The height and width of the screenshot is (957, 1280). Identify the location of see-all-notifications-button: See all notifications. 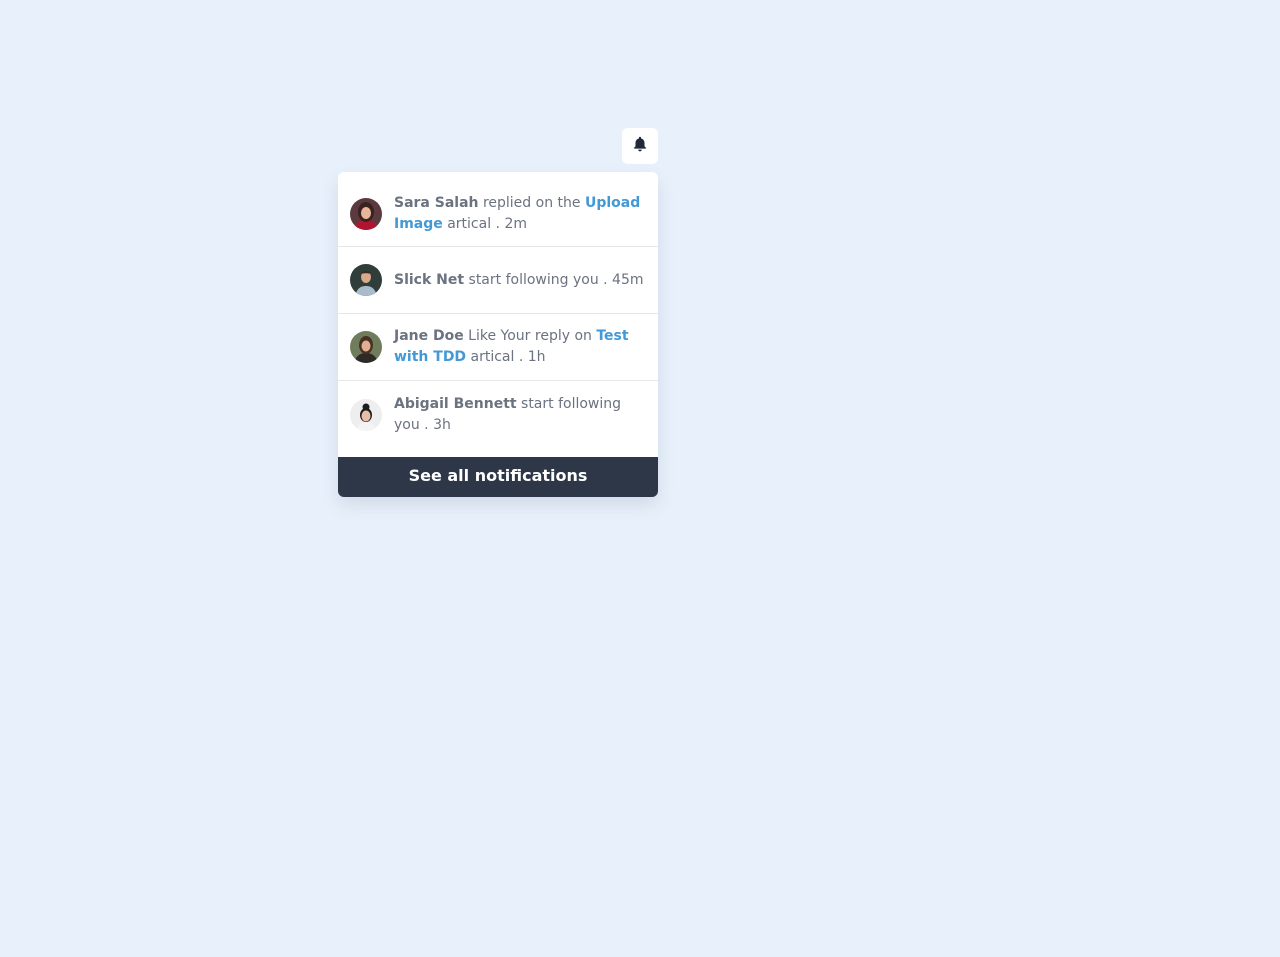
(498, 477).